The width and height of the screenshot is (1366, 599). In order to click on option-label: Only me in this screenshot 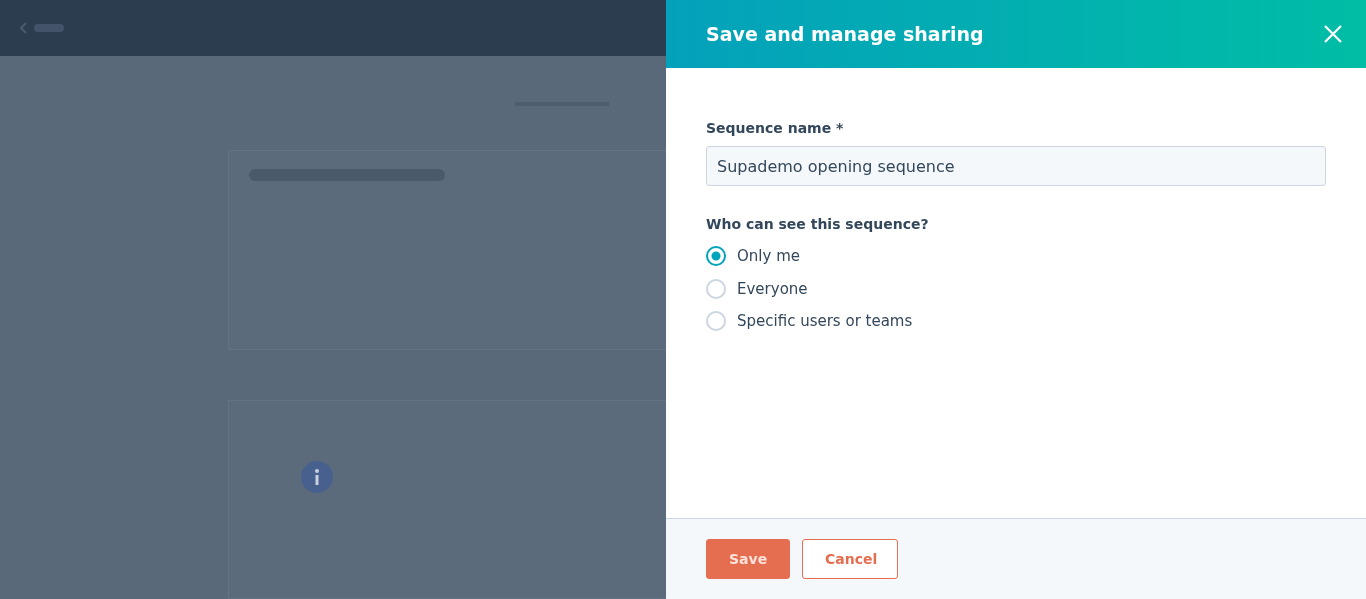, I will do `click(768, 256)`.